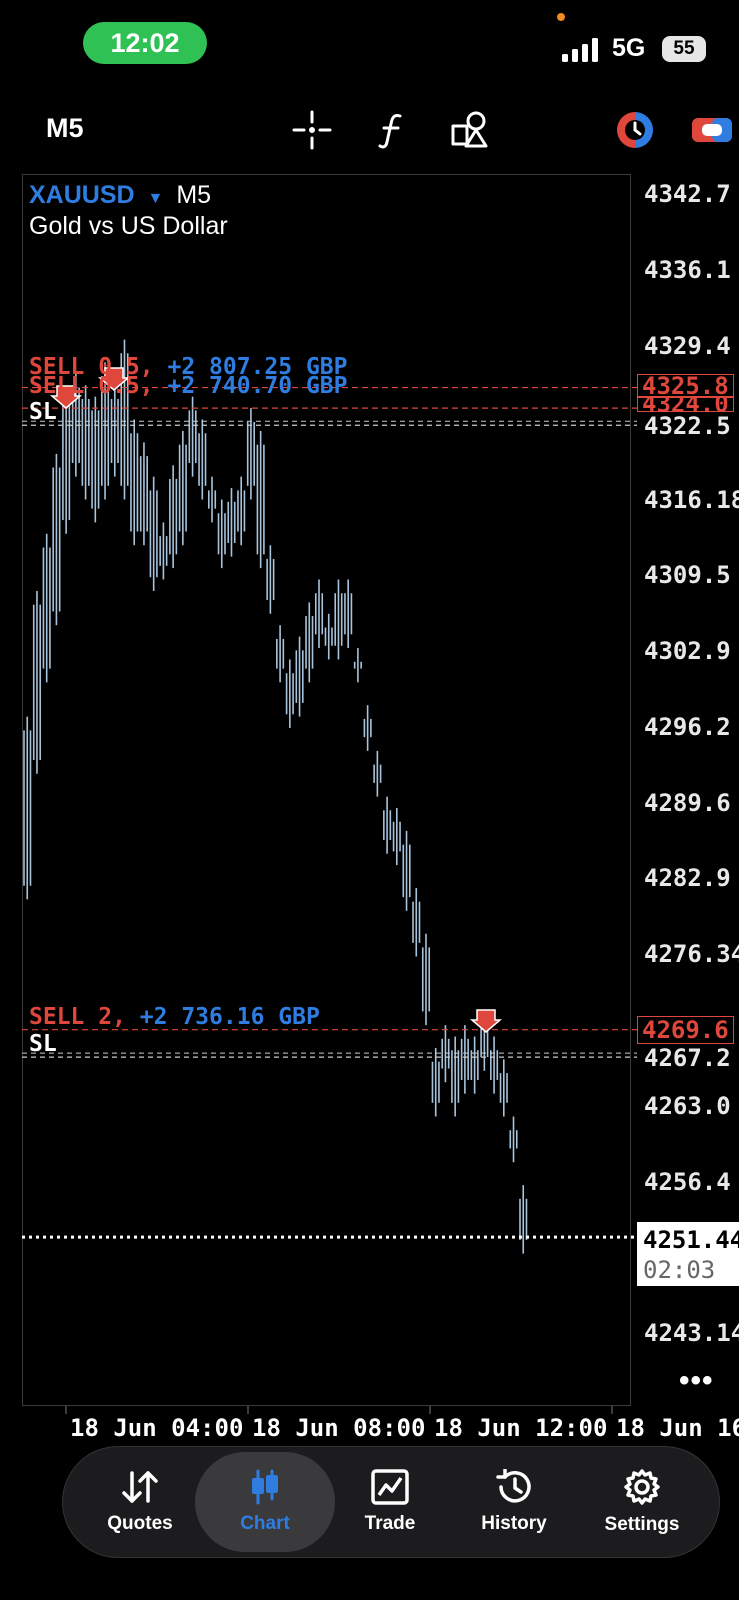 The width and height of the screenshot is (739, 1600). What do you see at coordinates (691, 1333) in the screenshot?
I see `price-axis-label: 4243.14` at bounding box center [691, 1333].